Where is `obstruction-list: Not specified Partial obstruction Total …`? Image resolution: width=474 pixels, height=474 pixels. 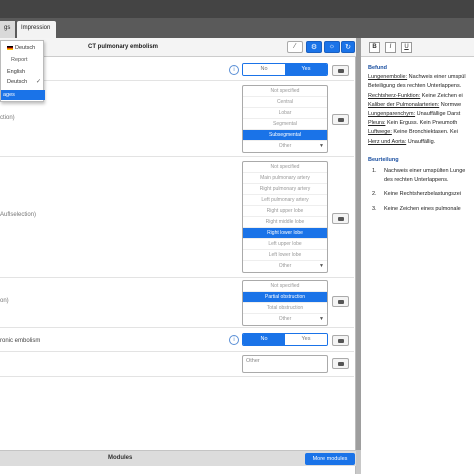 obstruction-list: Not specified Partial obstruction Total … is located at coordinates (285, 303).